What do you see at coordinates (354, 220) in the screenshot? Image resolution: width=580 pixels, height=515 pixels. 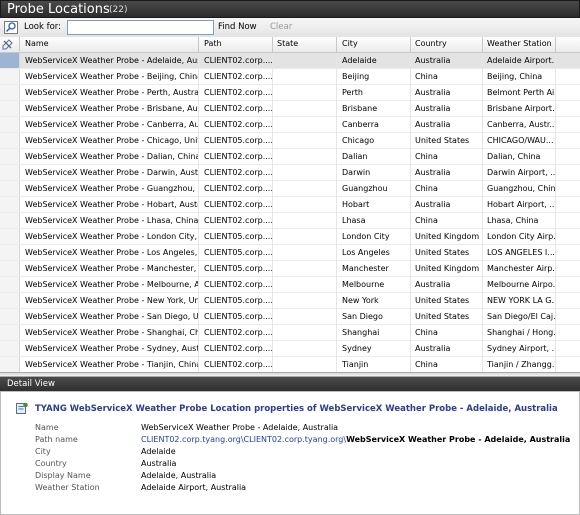 I see `cell-city: Lhasa` at bounding box center [354, 220].